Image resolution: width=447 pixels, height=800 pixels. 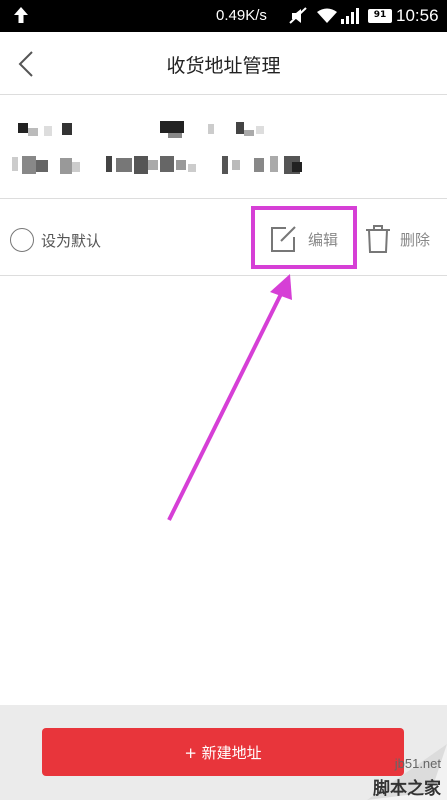 What do you see at coordinates (417, 763) in the screenshot?
I see `watermark-site: jb51.net` at bounding box center [417, 763].